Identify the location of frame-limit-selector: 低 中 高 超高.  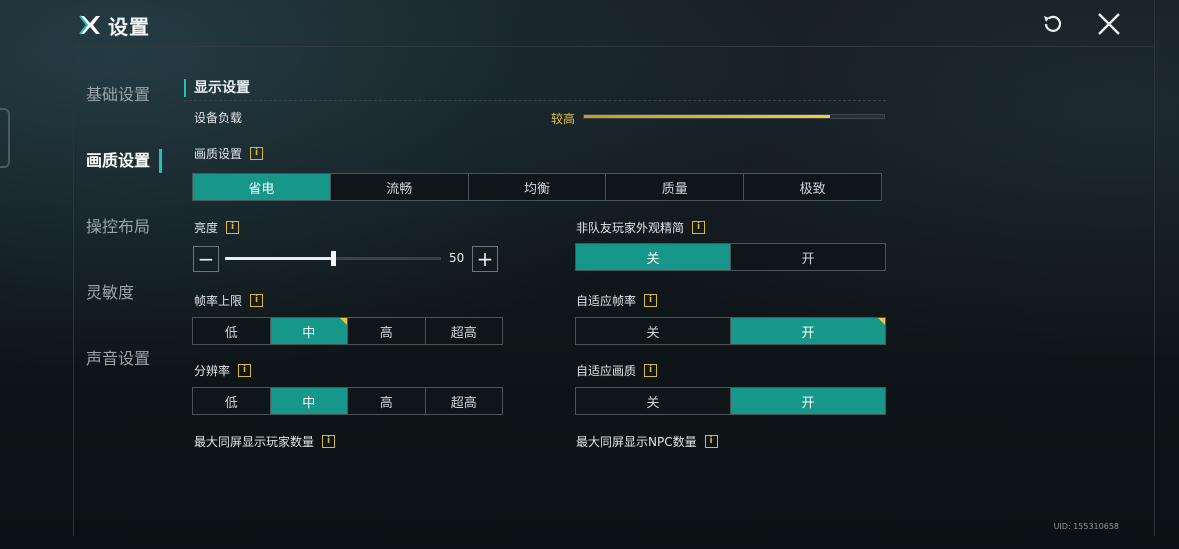
(347, 331).